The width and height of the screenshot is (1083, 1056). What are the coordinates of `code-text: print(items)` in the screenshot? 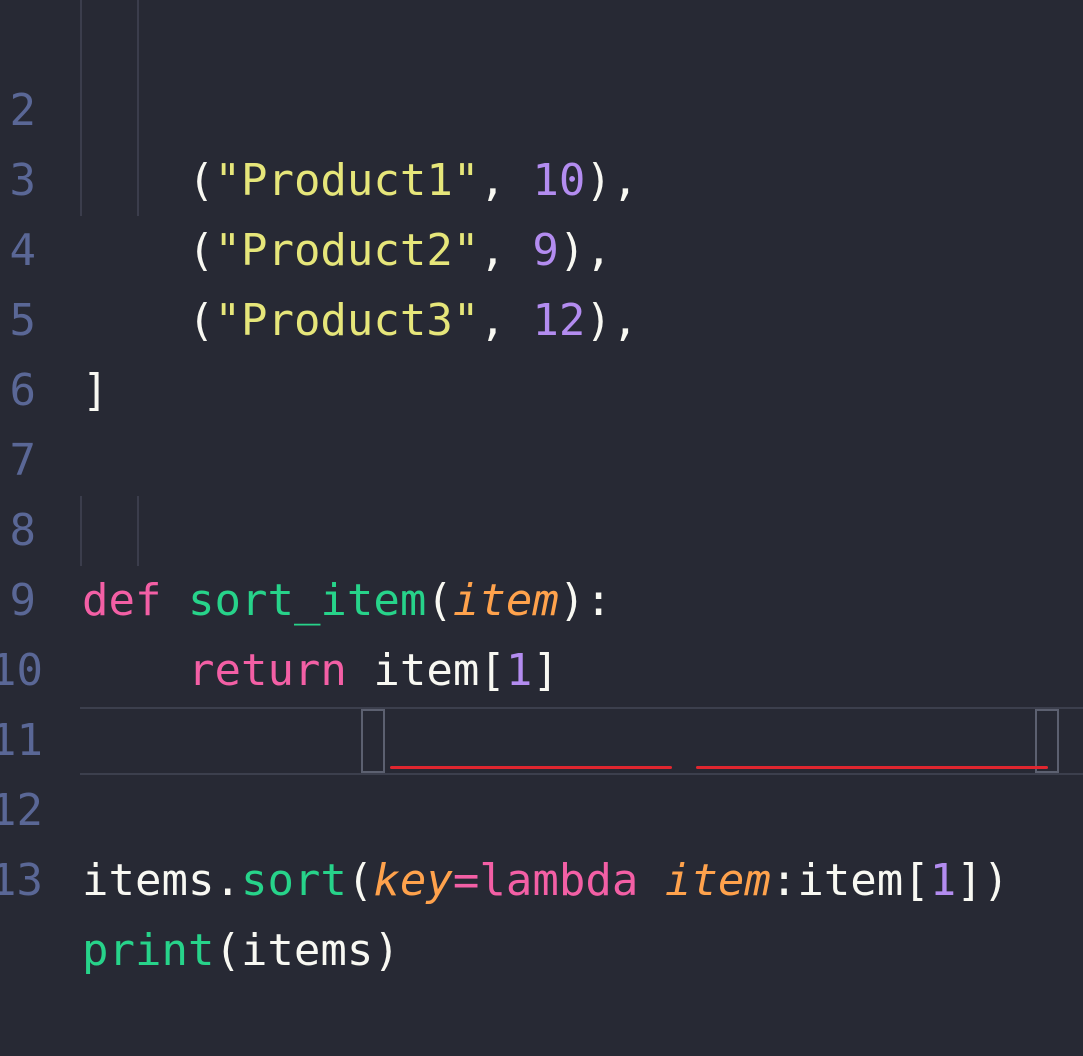 It's located at (241, 951).